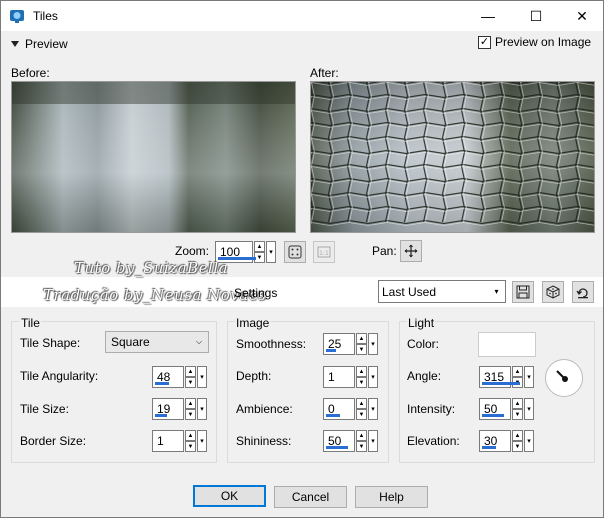 Image resolution: width=604 pixels, height=518 pixels. Describe the element at coordinates (373, 409) in the screenshot. I see `ambience-dropdown: ▾` at that location.